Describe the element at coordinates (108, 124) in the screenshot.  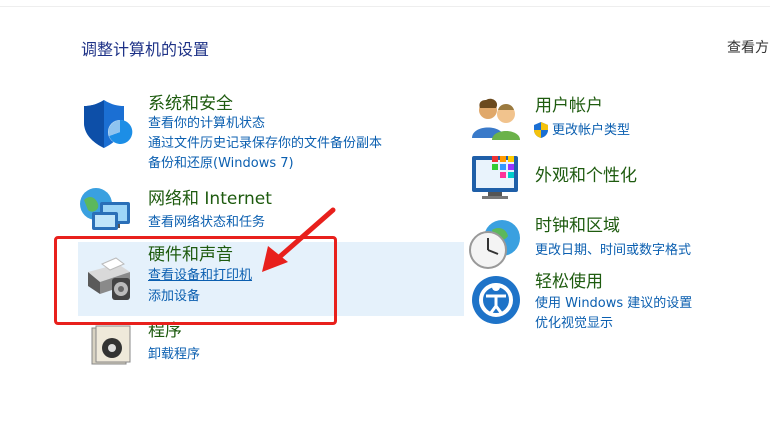
I see `shield-icon` at that location.